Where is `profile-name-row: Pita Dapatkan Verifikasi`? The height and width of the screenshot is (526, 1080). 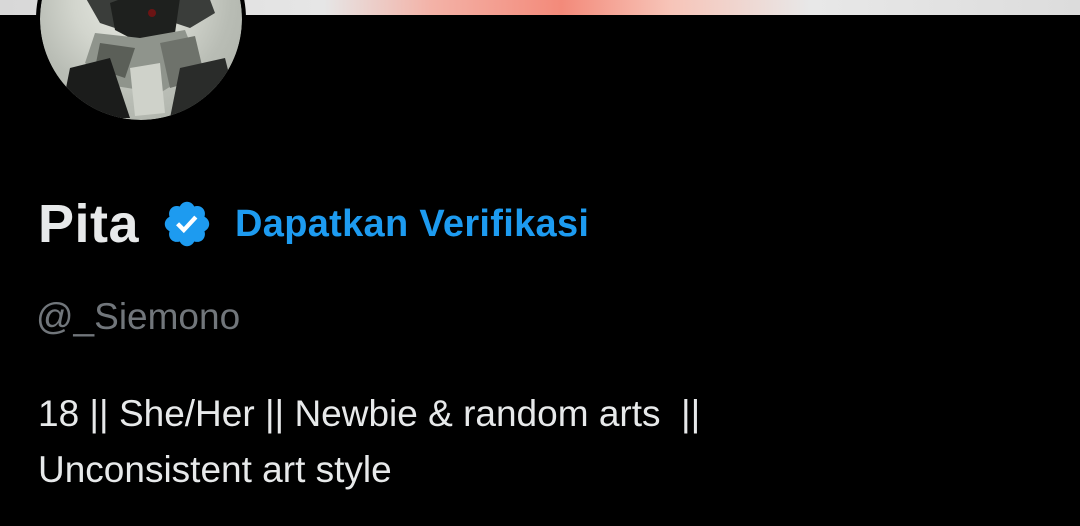
profile-name-row: Pita Dapatkan Verifikasi is located at coordinates (313, 224).